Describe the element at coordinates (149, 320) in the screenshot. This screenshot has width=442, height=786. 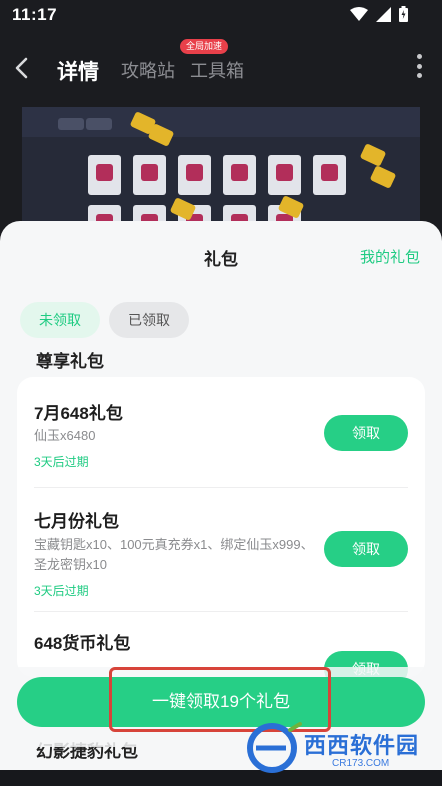
I see `filter-claimed: 已领取` at that location.